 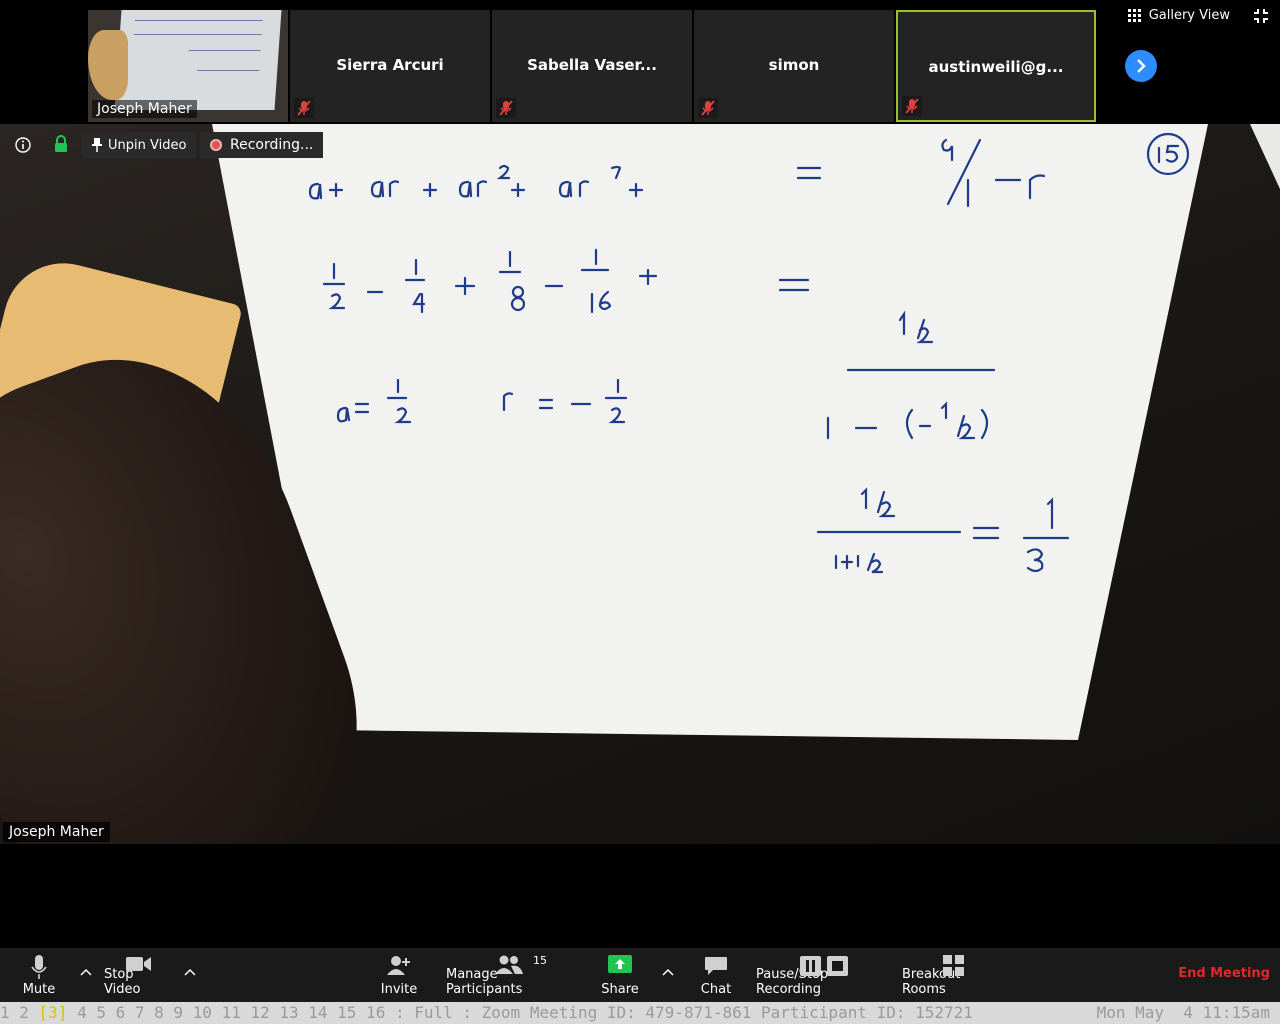 I want to click on participant-name: simon, so click(x=794, y=65).